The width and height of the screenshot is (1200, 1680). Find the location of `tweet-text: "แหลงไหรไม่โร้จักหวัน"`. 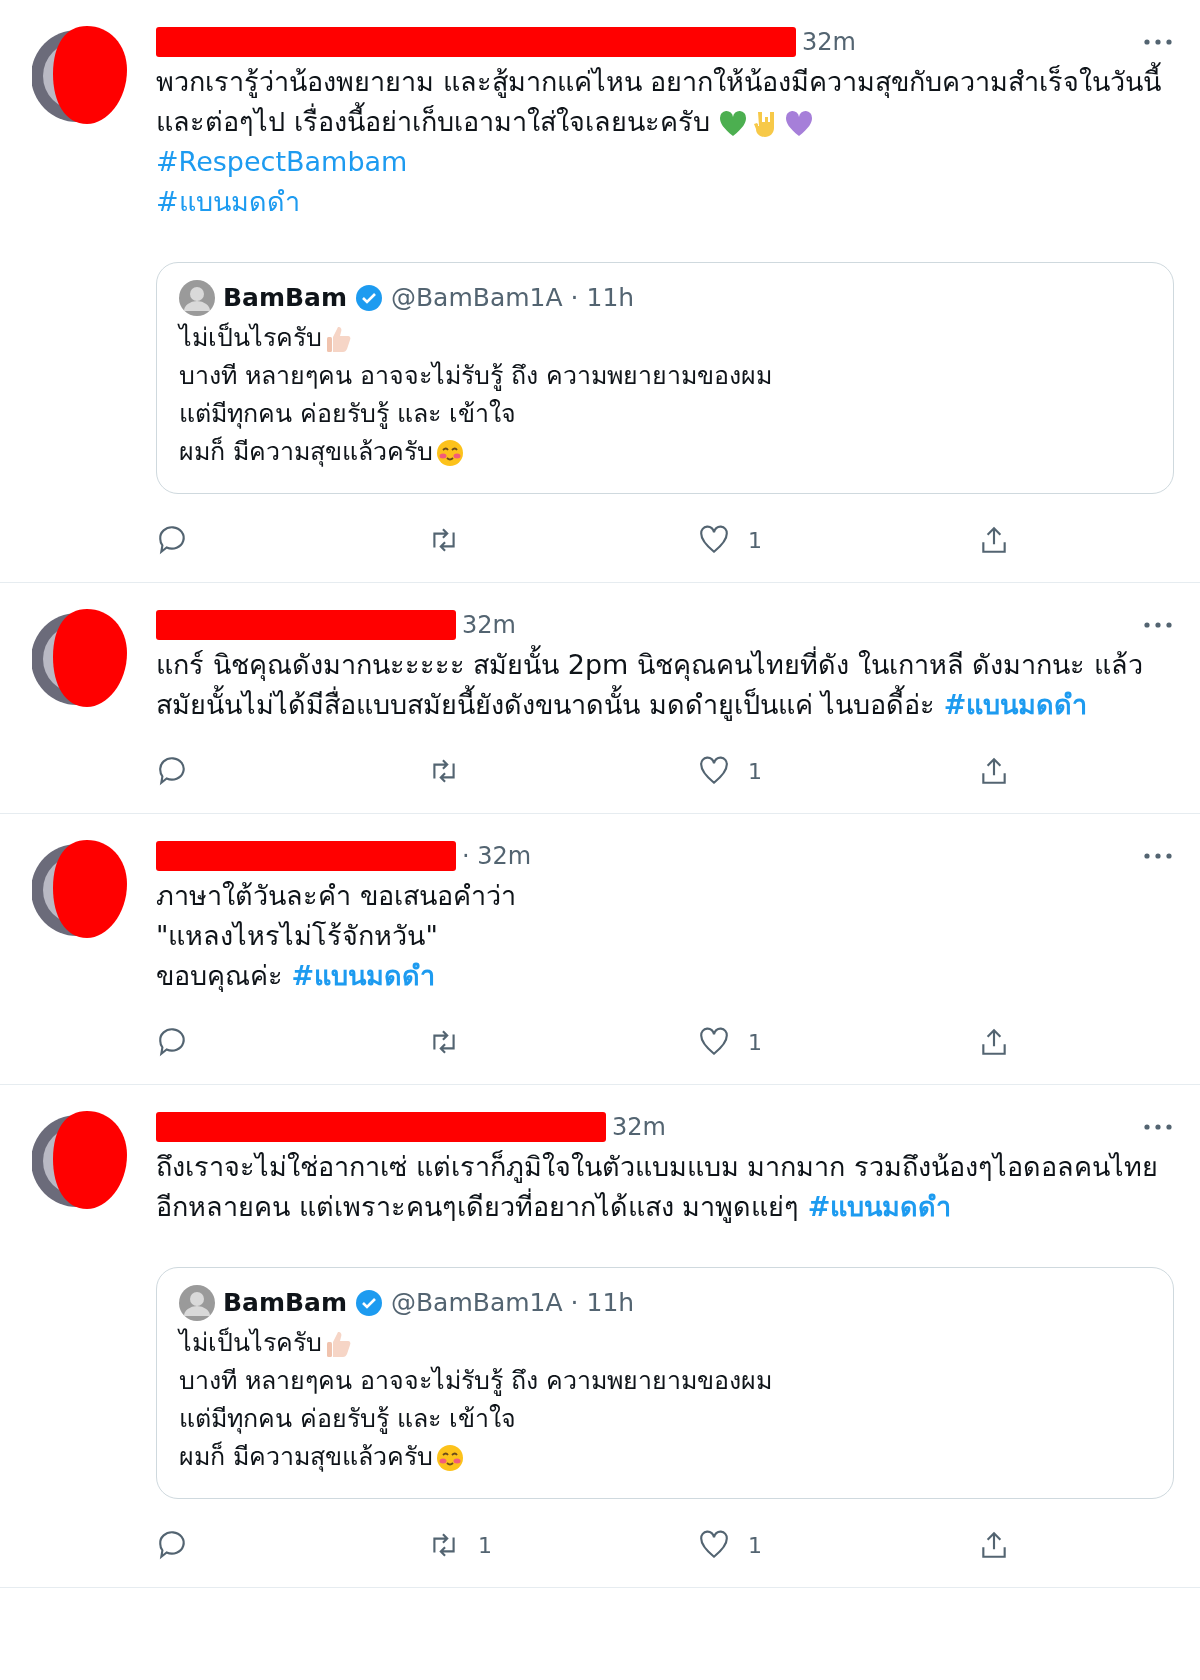

tweet-text: "แหลงไหรไม่โร้จักหวัน" is located at coordinates (297, 936).